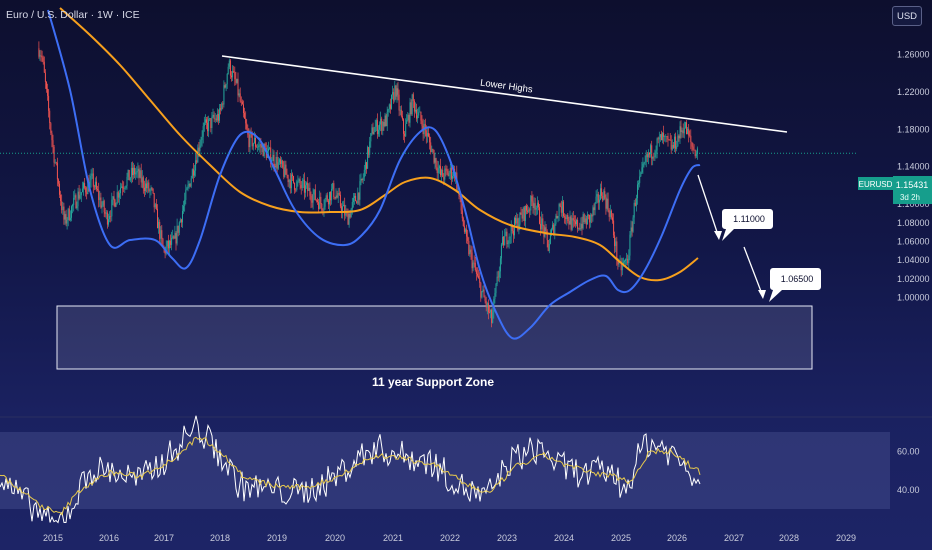 This screenshot has width=932, height=550. Describe the element at coordinates (913, 55) in the screenshot. I see `price-tick: 1.26000` at that location.